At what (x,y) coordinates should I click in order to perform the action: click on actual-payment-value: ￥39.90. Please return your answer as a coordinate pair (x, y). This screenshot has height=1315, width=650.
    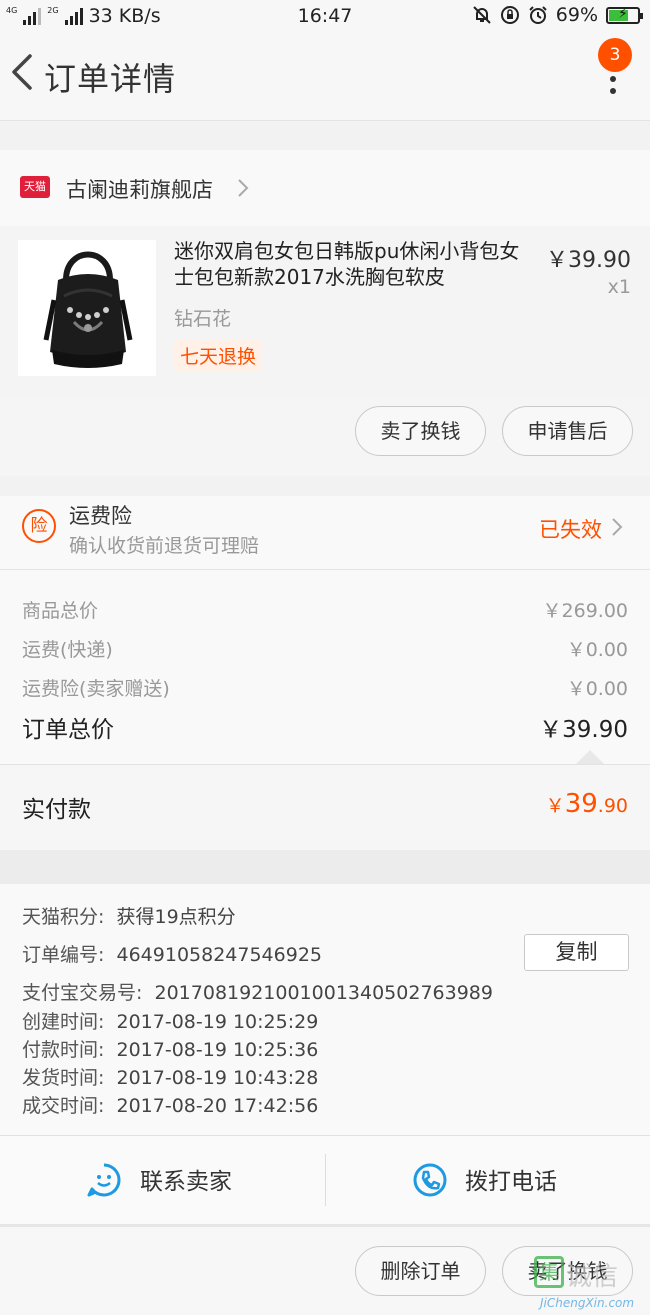
    Looking at the image, I should click on (587, 804).